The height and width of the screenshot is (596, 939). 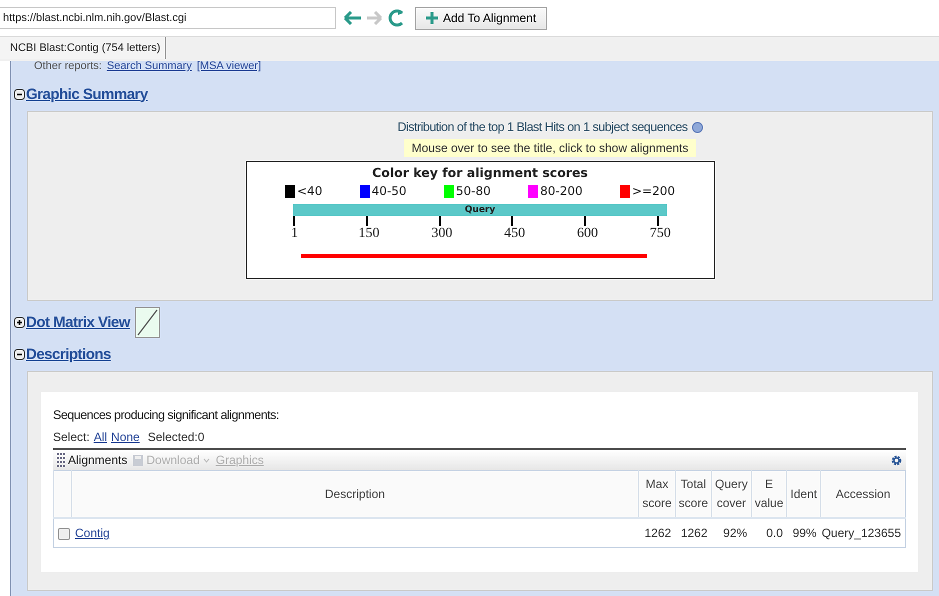 I want to click on sort-icon, so click(x=61, y=460).